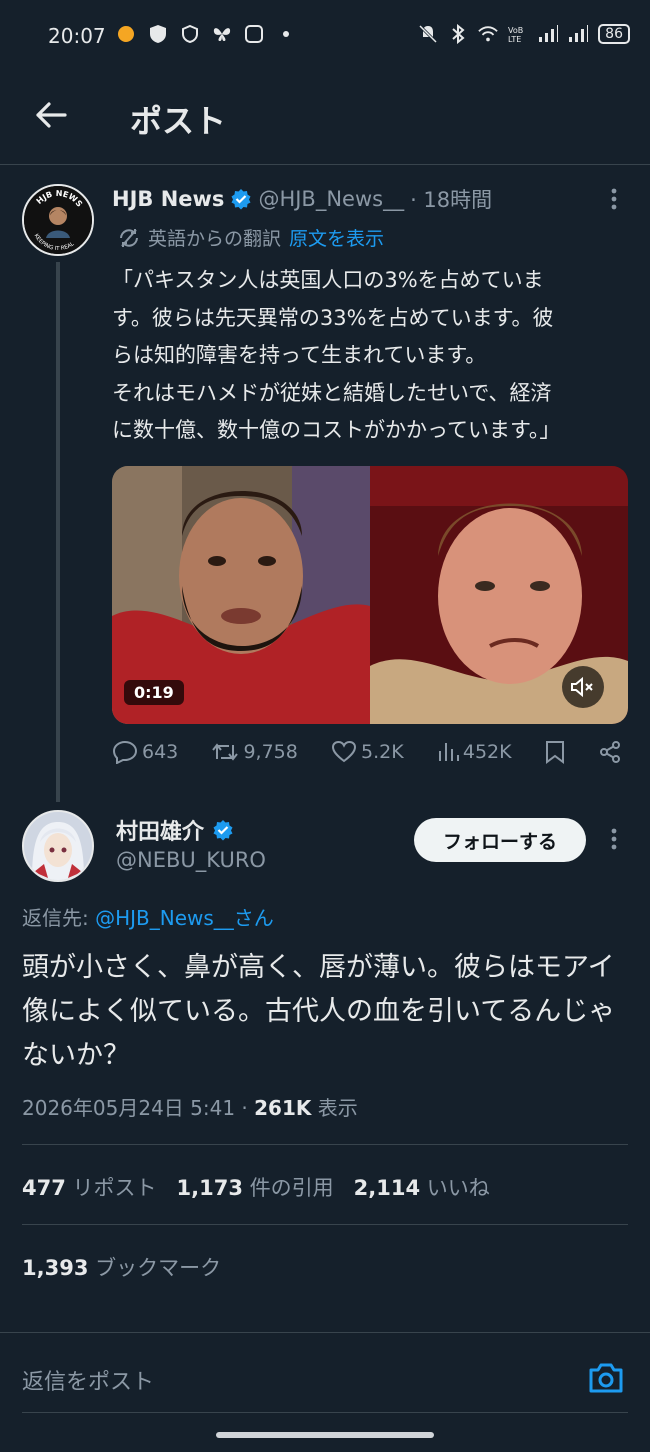 This screenshot has width=650, height=1452. Describe the element at coordinates (500, 840) in the screenshot. I see `follow-button: フォローする` at that location.